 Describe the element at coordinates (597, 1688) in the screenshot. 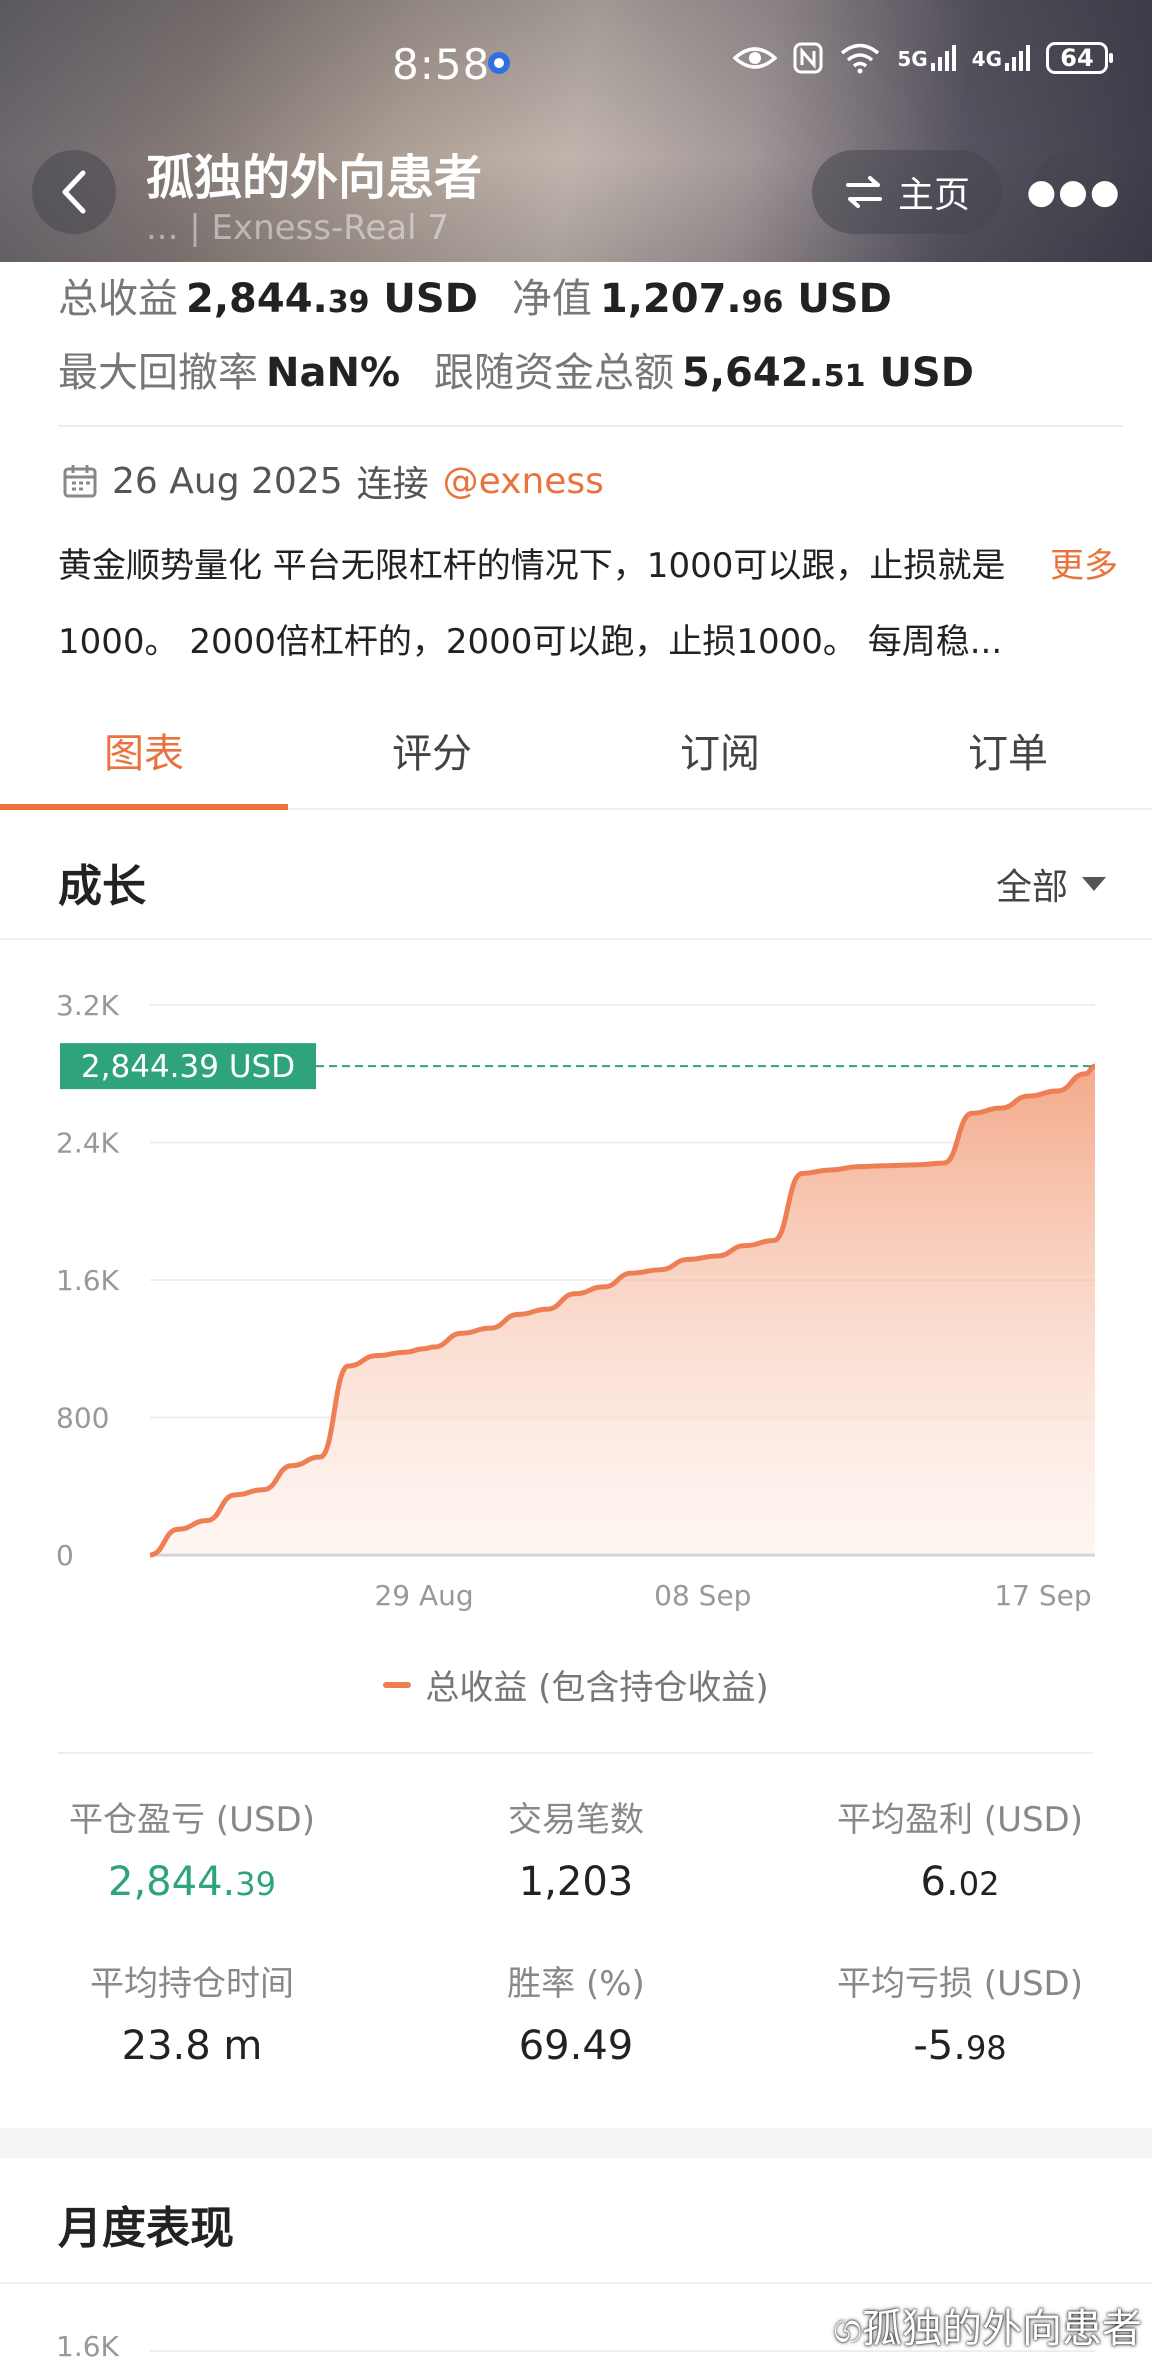

I see `legend-label: 总收益 (包含持仓收益)` at that location.